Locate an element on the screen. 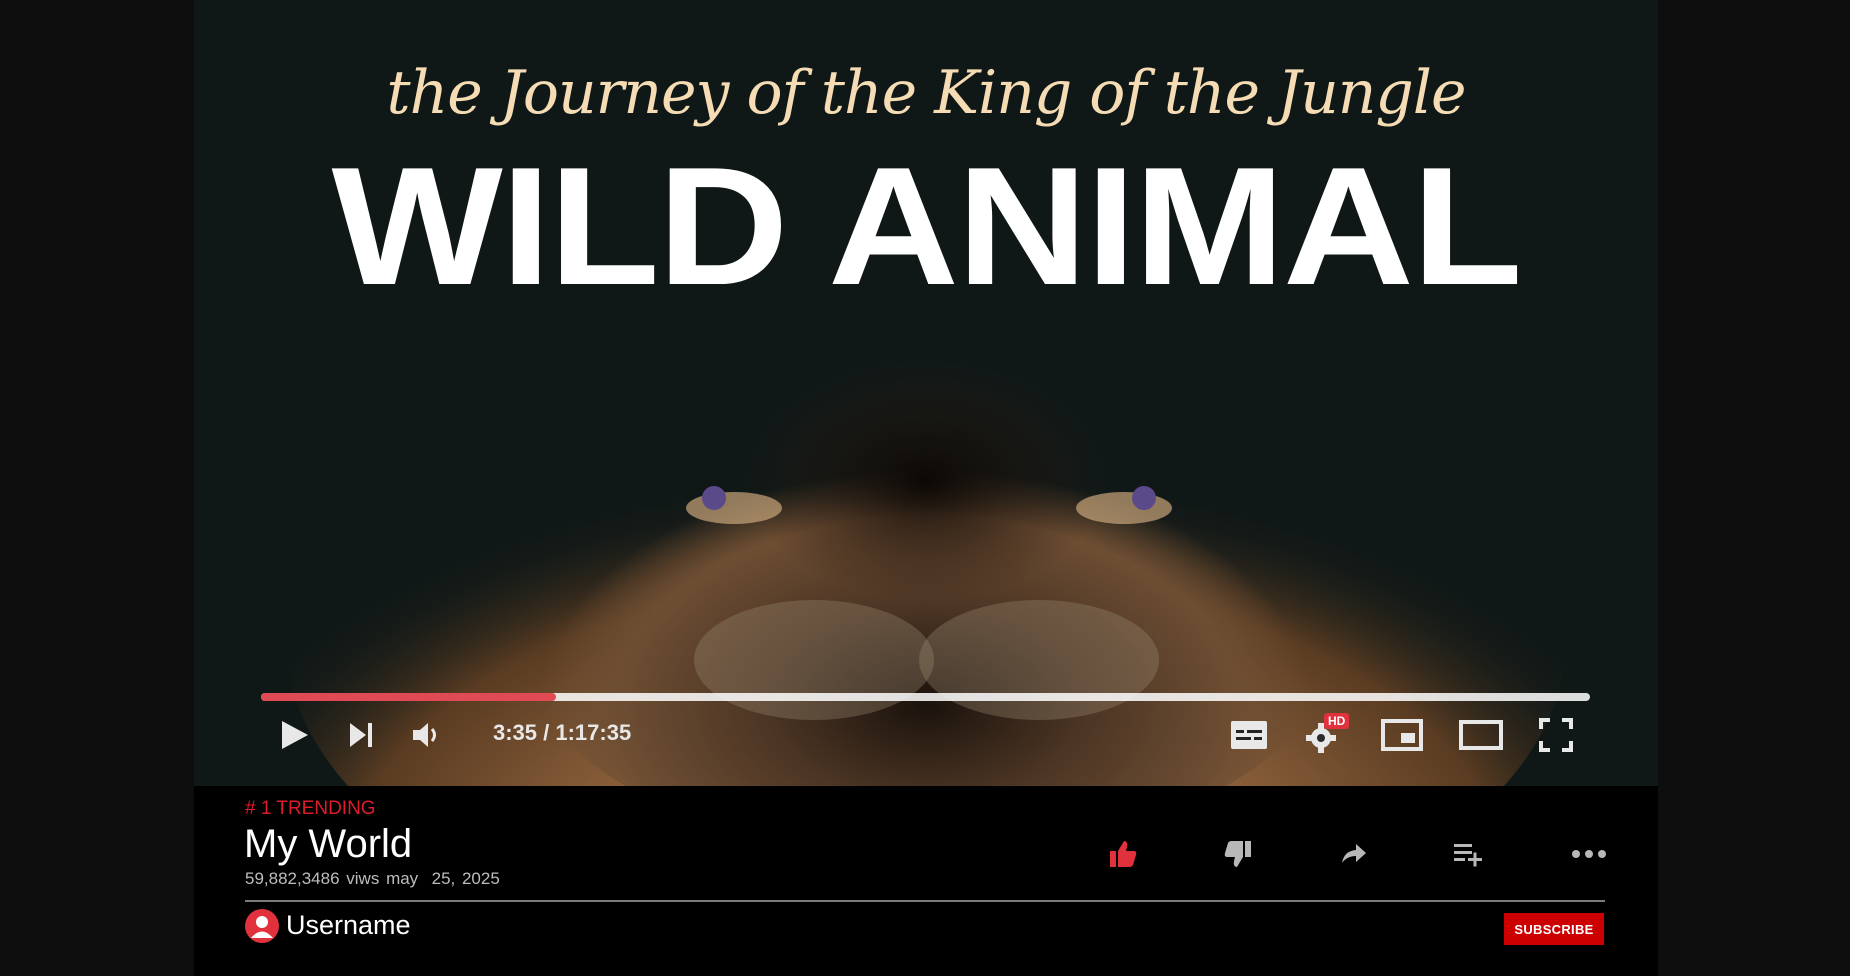  avatar is located at coordinates (262, 926).